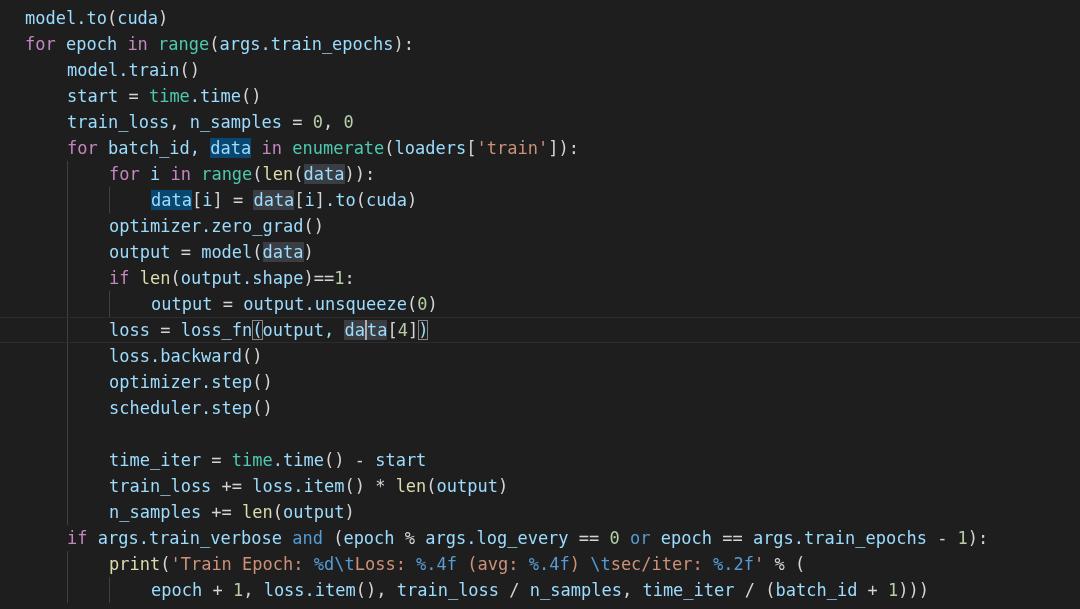  What do you see at coordinates (269, 330) in the screenshot?
I see `code-line: loss = loss_fn(output, da ta[4])` at bounding box center [269, 330].